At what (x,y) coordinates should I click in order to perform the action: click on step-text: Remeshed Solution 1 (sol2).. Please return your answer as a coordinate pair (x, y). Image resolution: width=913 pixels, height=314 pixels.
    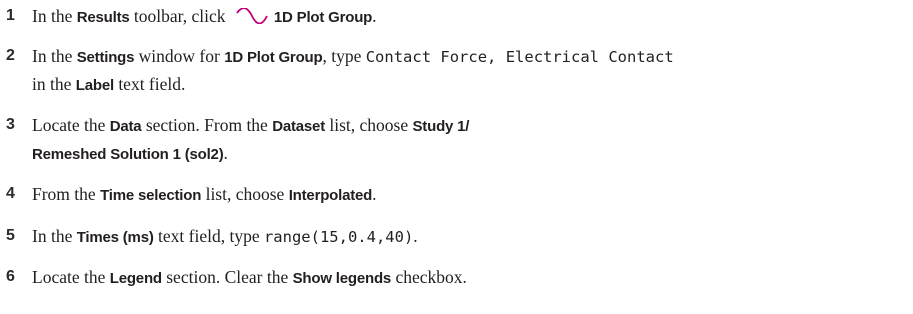
    Looking at the image, I should click on (130, 154).